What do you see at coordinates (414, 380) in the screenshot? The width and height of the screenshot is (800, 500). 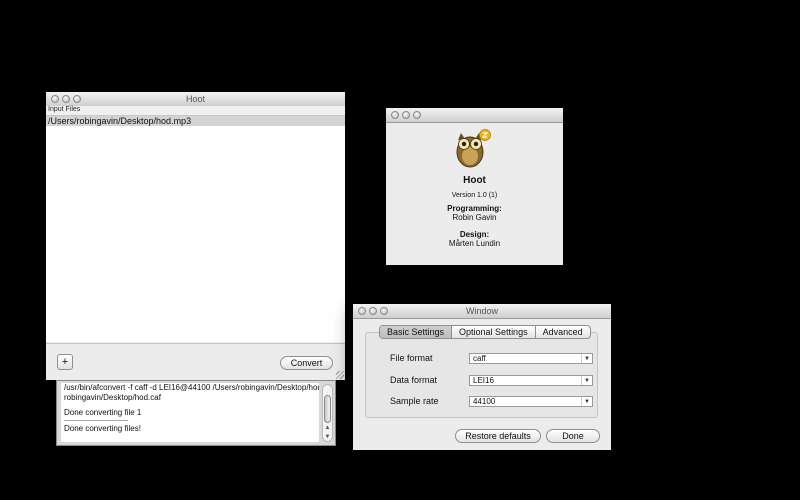 I see `data-format-label: Data format` at bounding box center [414, 380].